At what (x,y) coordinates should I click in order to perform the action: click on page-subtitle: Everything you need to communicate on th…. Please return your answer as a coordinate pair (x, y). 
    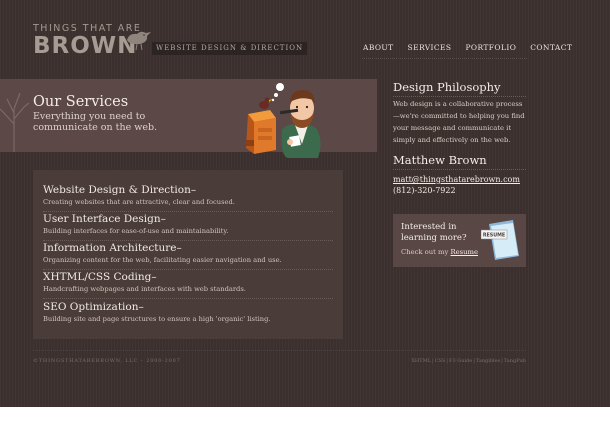
    Looking at the image, I should click on (95, 122).